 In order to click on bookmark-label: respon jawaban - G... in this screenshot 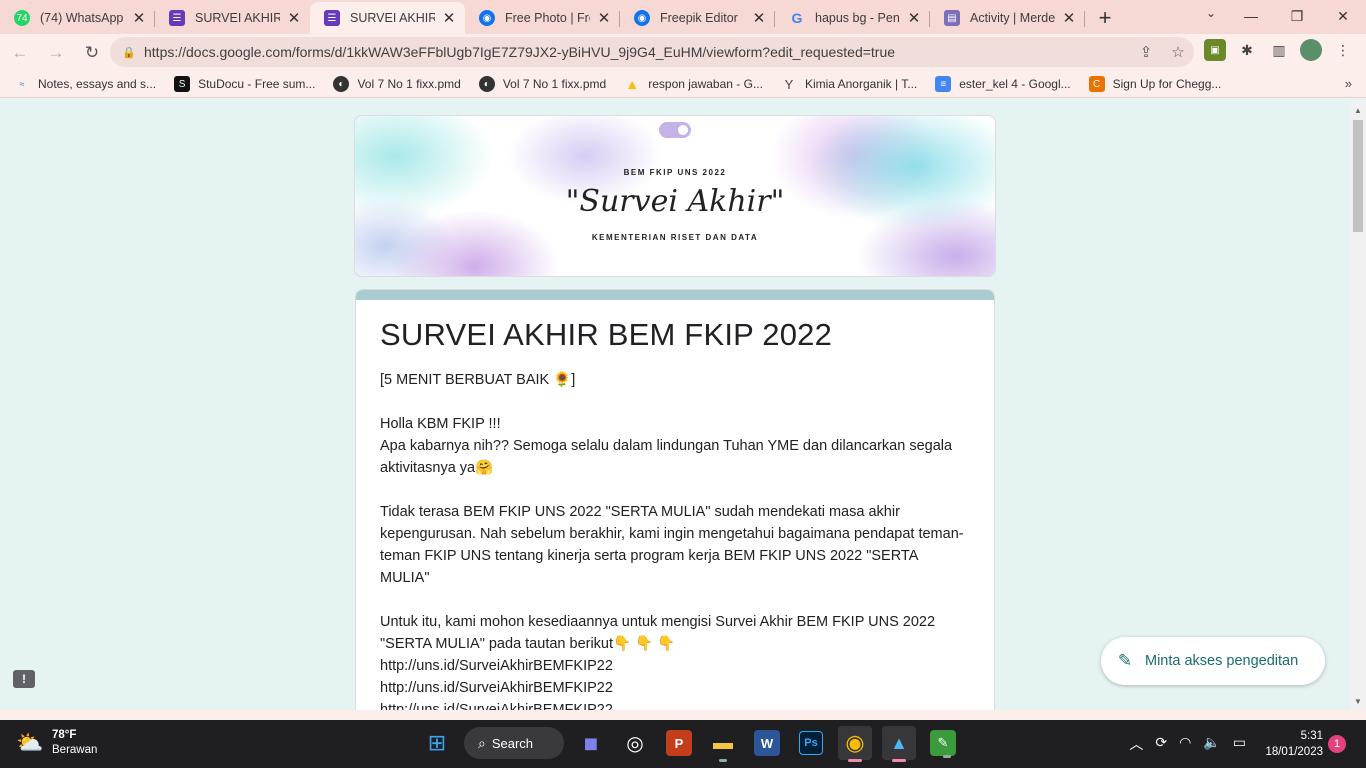, I will do `click(705, 84)`.